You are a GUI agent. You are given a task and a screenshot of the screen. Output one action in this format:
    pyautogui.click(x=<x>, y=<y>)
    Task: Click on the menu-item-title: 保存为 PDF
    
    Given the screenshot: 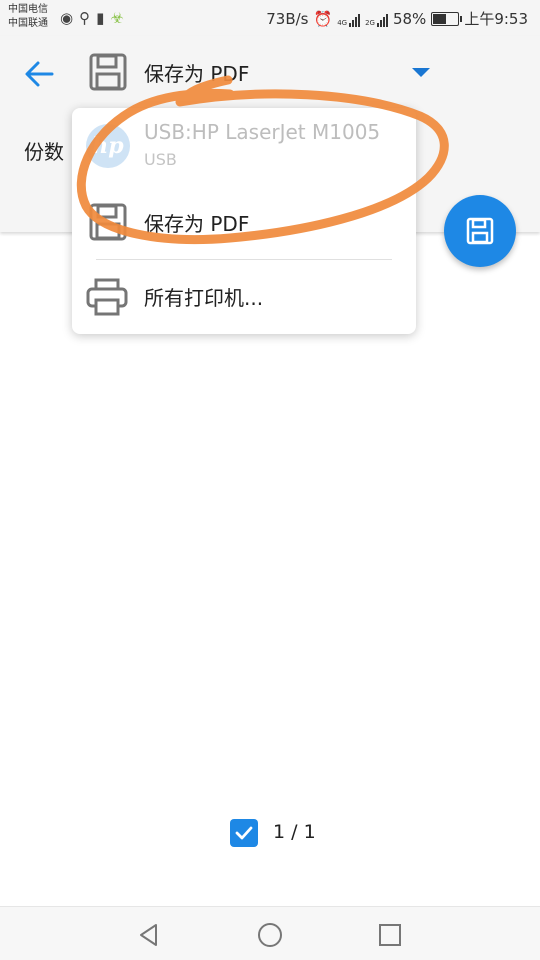 What is the action you would take?
    pyautogui.click(x=197, y=224)
    